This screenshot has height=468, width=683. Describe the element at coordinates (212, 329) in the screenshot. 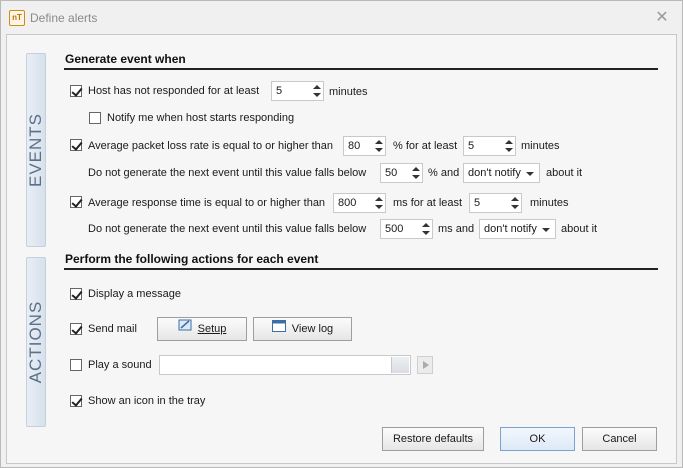

I see `setup-button-label: Setup` at that location.